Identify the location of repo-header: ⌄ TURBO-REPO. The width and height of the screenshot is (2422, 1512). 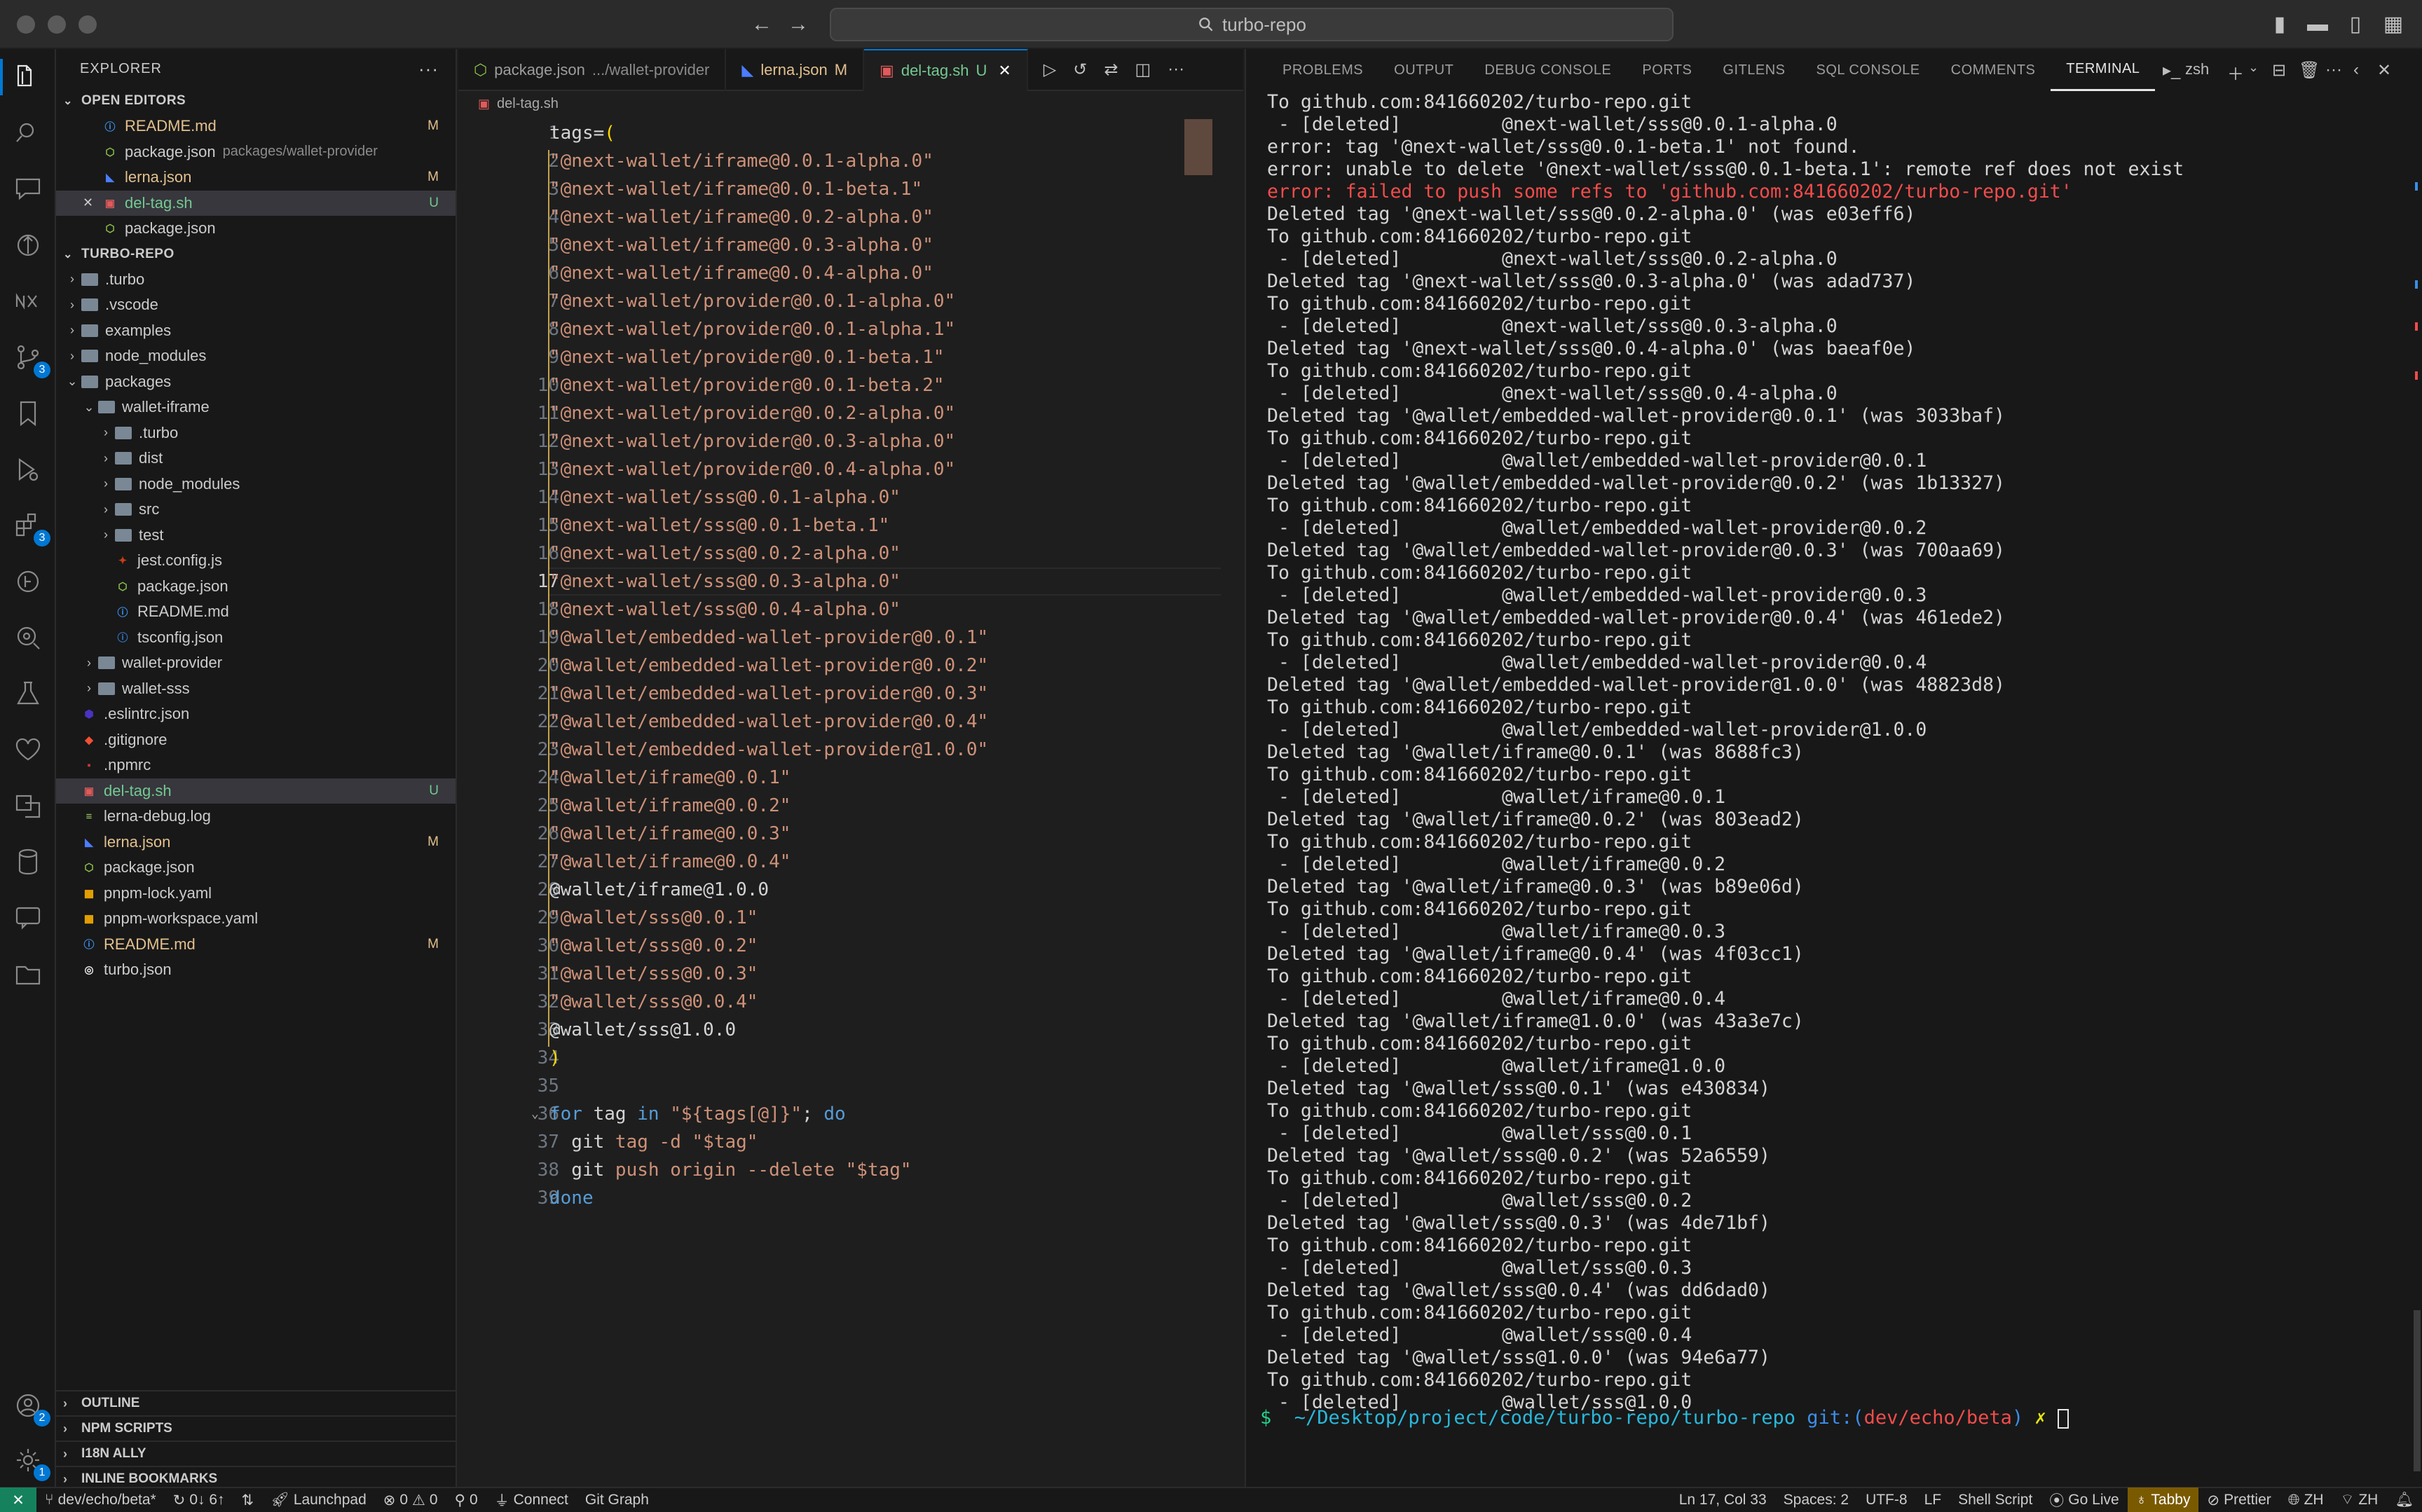
(256, 254).